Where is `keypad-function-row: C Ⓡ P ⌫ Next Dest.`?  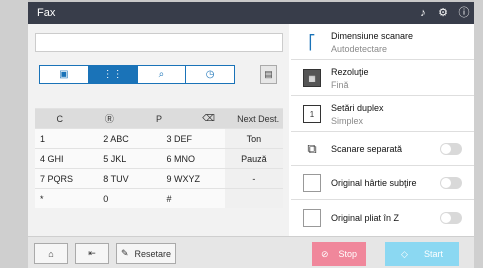
keypad-function-row: C Ⓡ P ⌫ Next Dest. is located at coordinates (159, 118).